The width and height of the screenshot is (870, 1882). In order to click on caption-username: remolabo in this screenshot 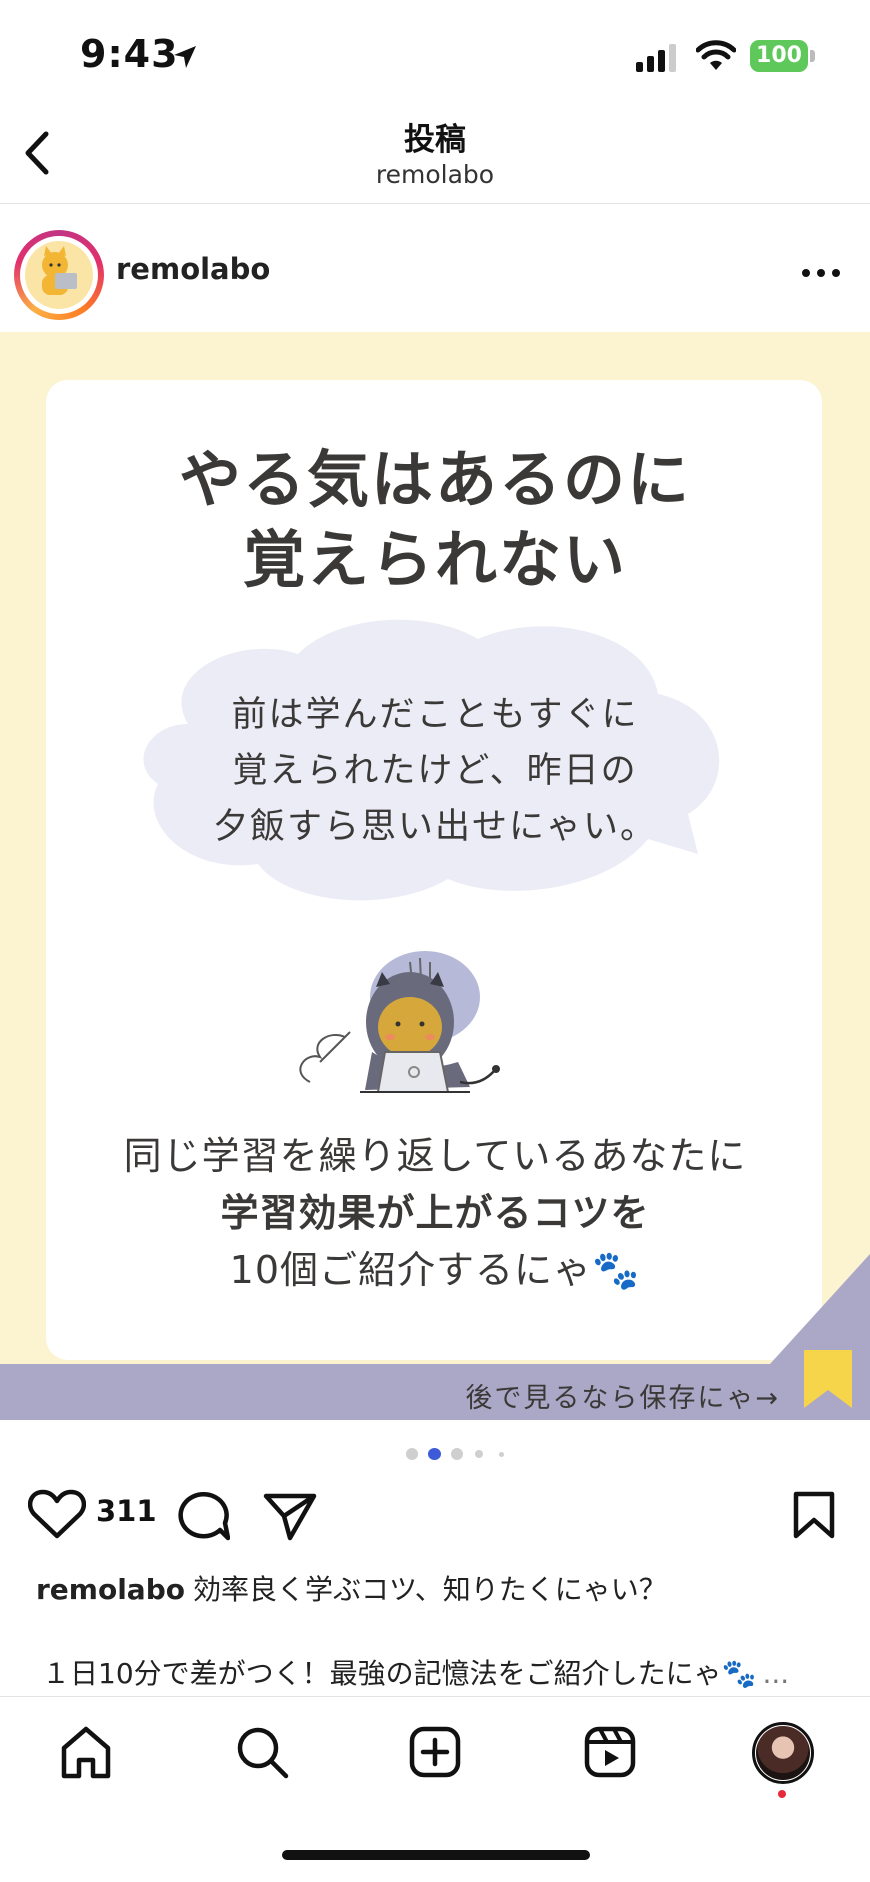, I will do `click(110, 1589)`.